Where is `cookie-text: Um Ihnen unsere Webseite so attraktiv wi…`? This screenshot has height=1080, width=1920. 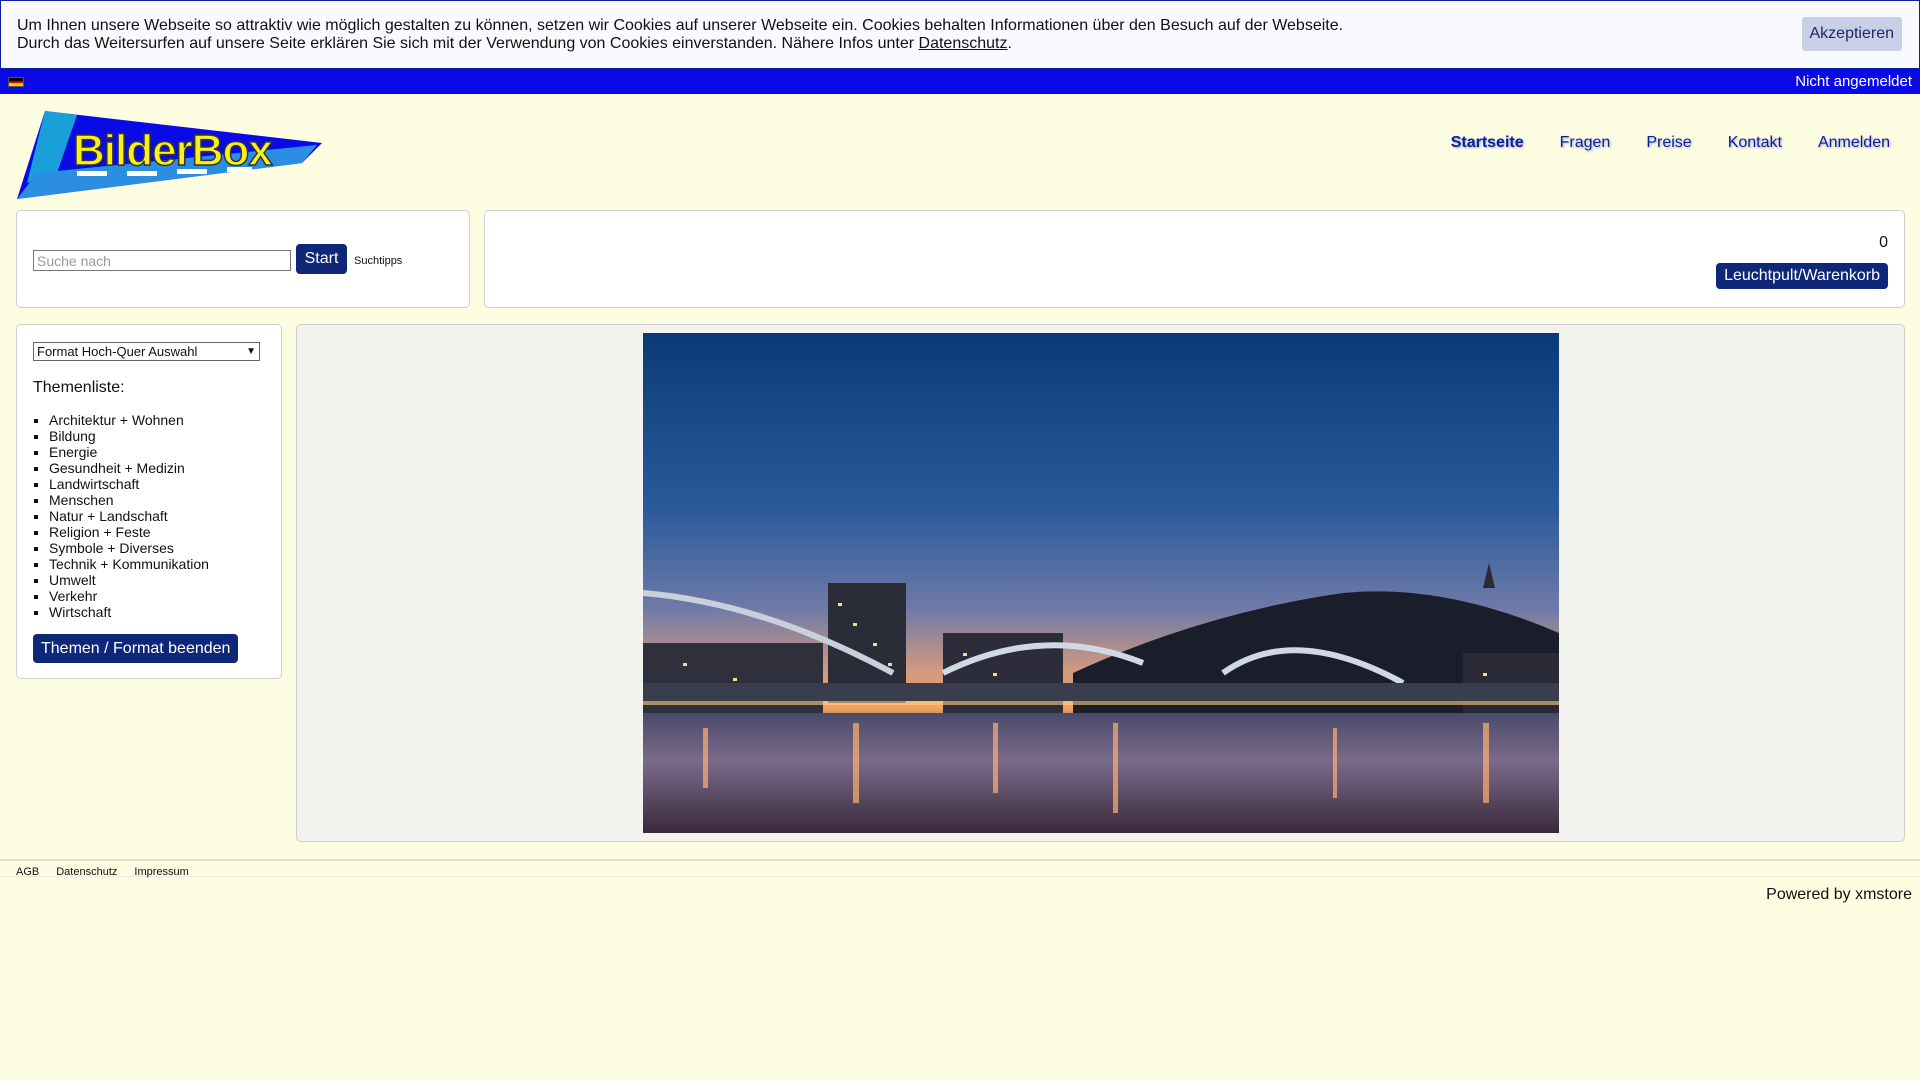 cookie-text: Um Ihnen unsere Webseite so attraktiv wi… is located at coordinates (680, 35).